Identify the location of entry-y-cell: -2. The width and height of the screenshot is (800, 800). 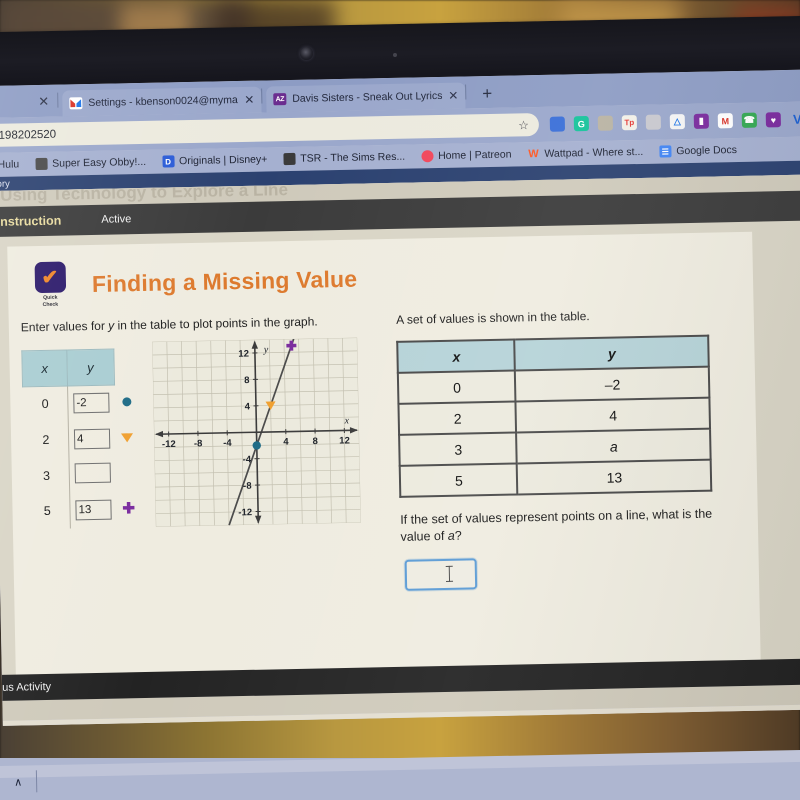
(91, 403).